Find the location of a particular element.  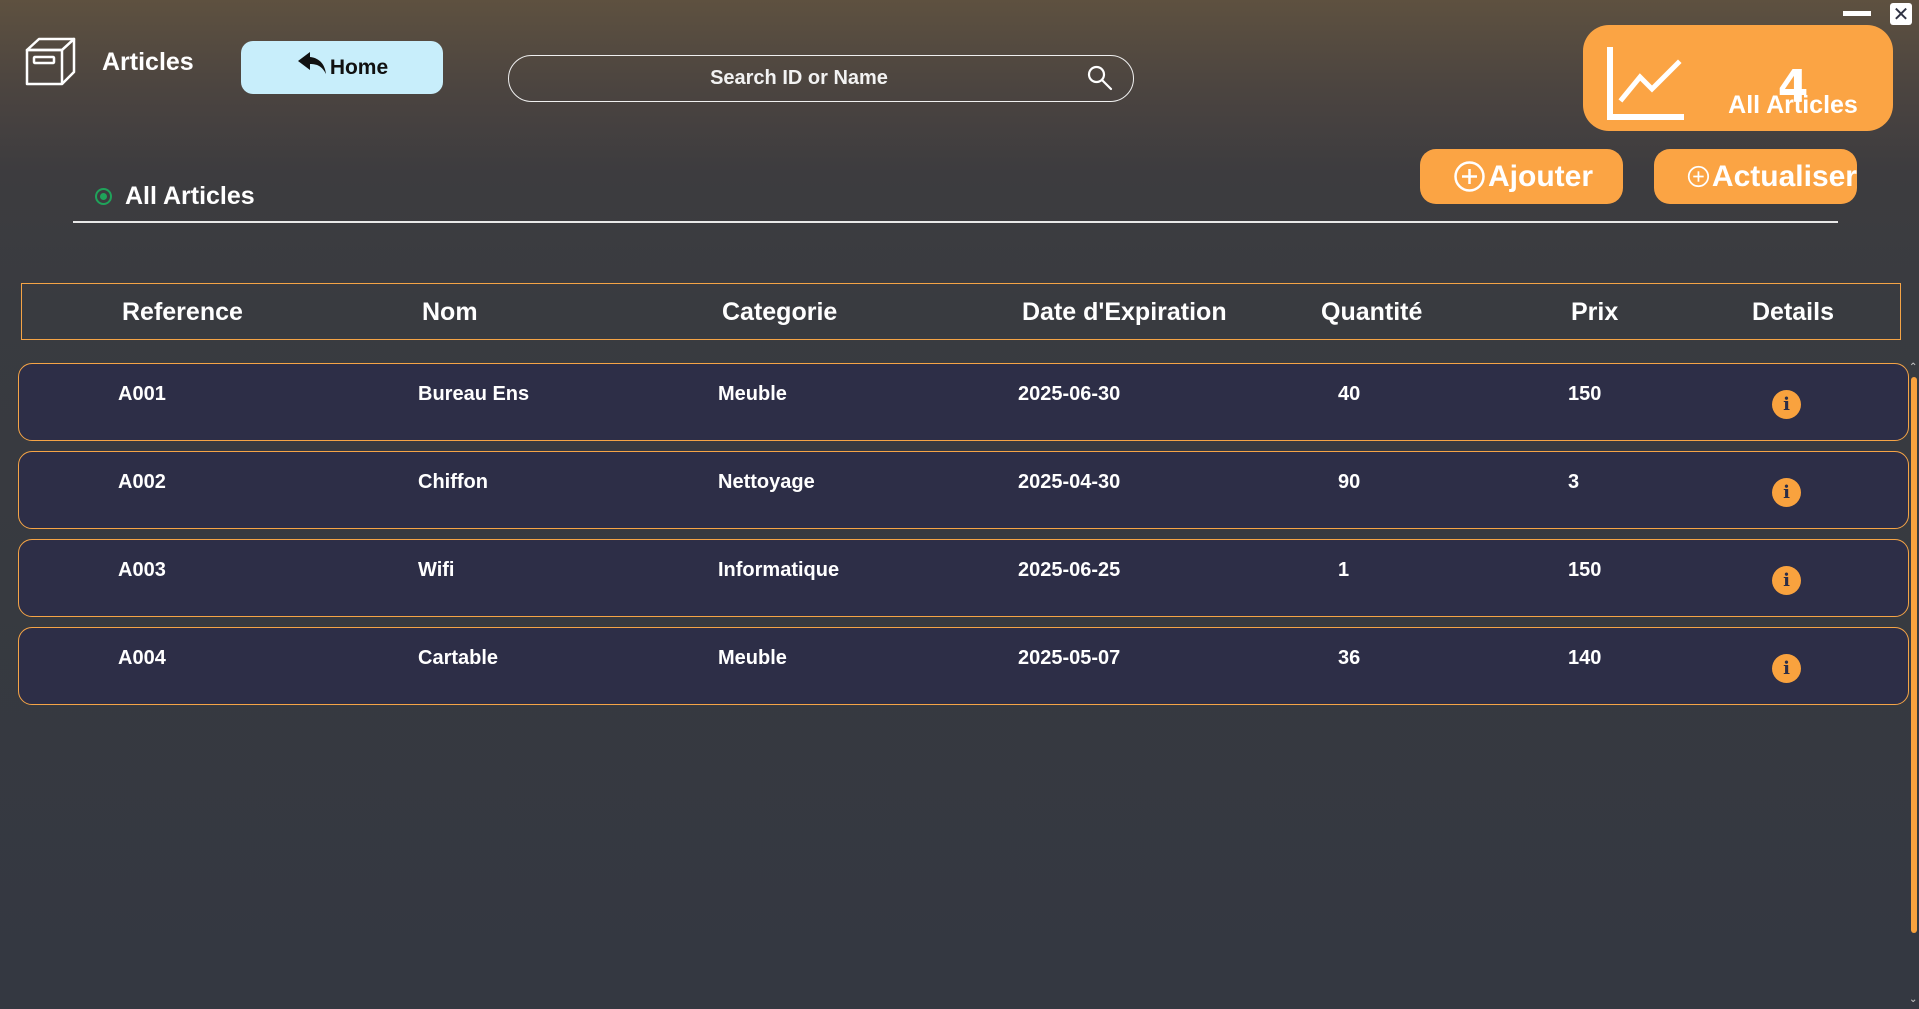

column-header-prix: Prix is located at coordinates (1595, 312).